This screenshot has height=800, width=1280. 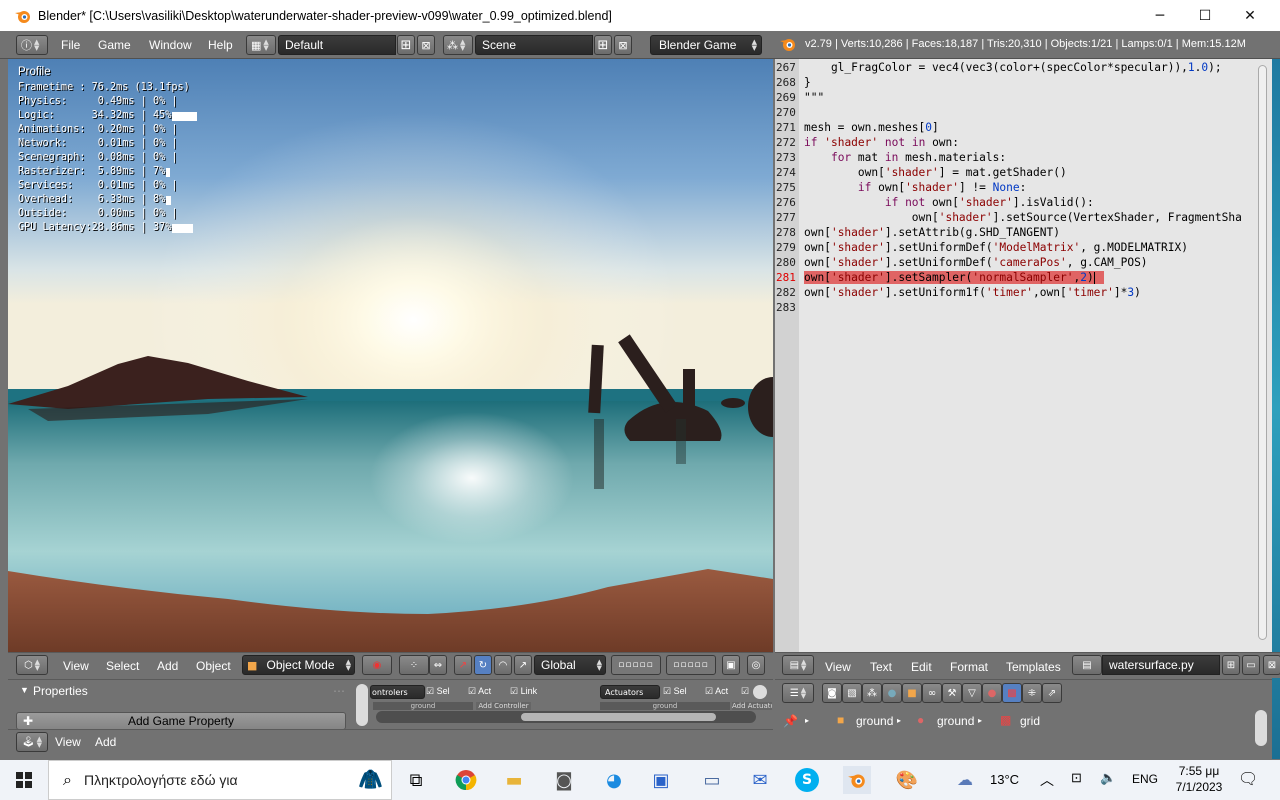 What do you see at coordinates (463, 665) in the screenshot?
I see `translate-manipulator: ↗` at bounding box center [463, 665].